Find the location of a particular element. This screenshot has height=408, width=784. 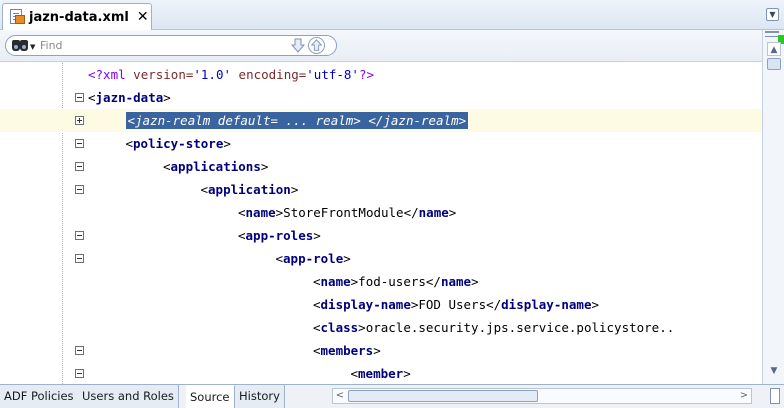

code-text: <member> is located at coordinates (381, 373).